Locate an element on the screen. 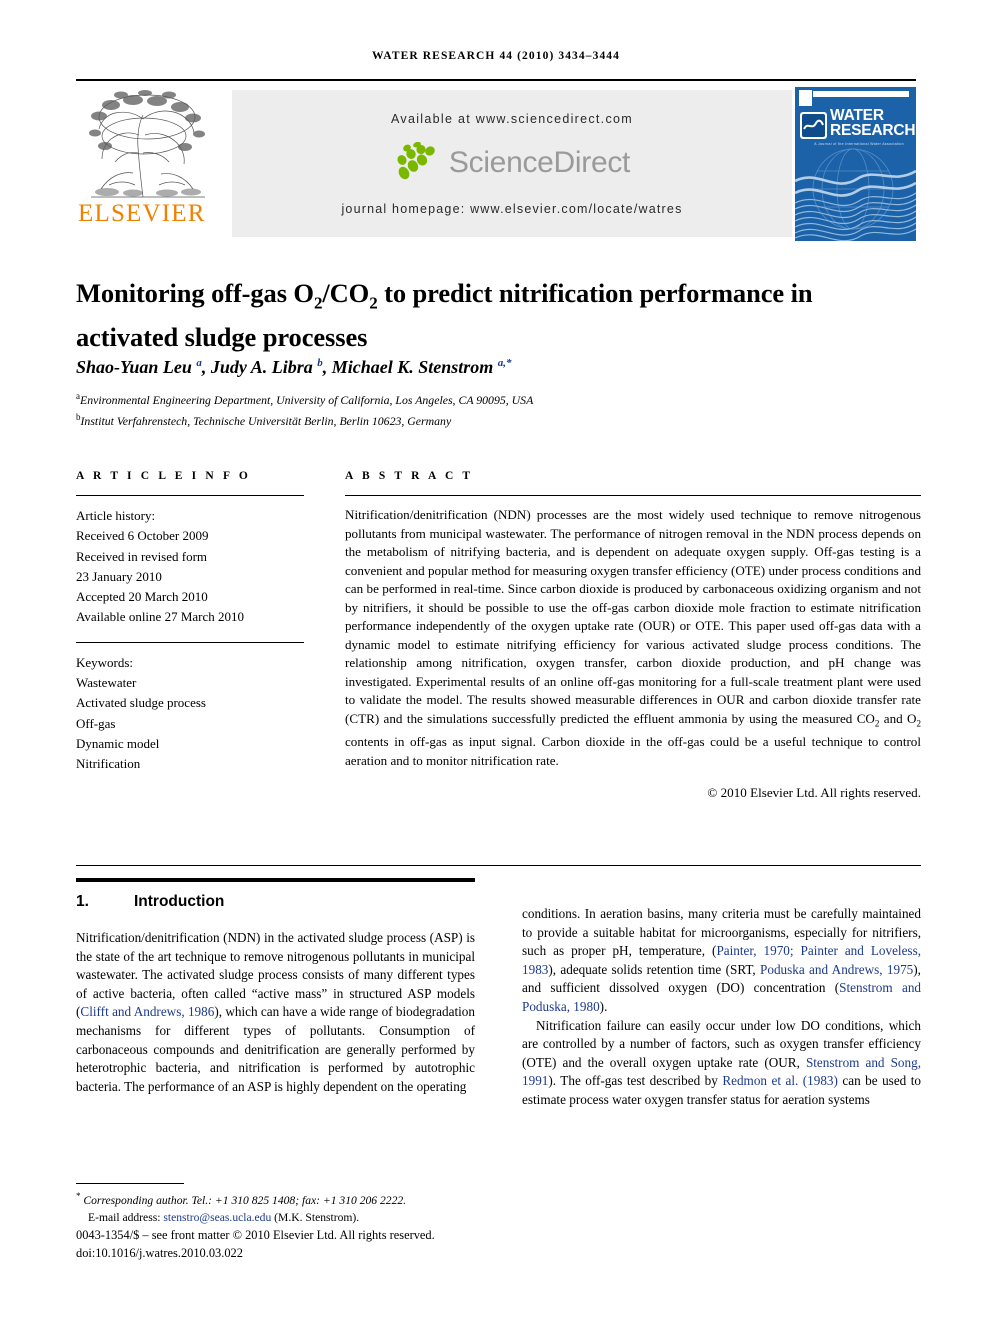 The image size is (992, 1323). available-at-text: Available at www.sciencedirect.com is located at coordinates (512, 119).